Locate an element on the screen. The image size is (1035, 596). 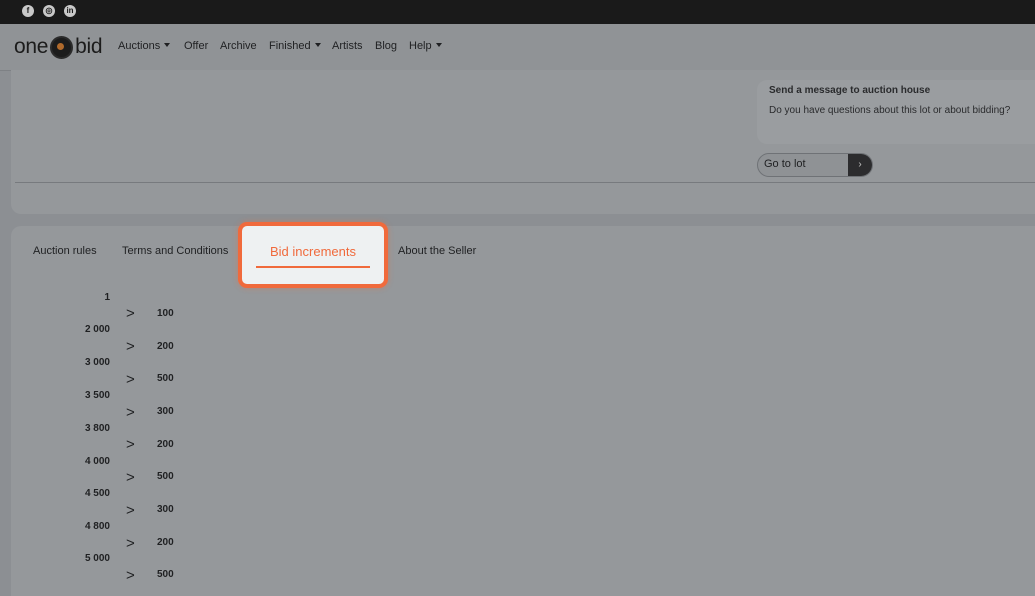
go-to-lot-control: Go to lot › is located at coordinates (815, 165).